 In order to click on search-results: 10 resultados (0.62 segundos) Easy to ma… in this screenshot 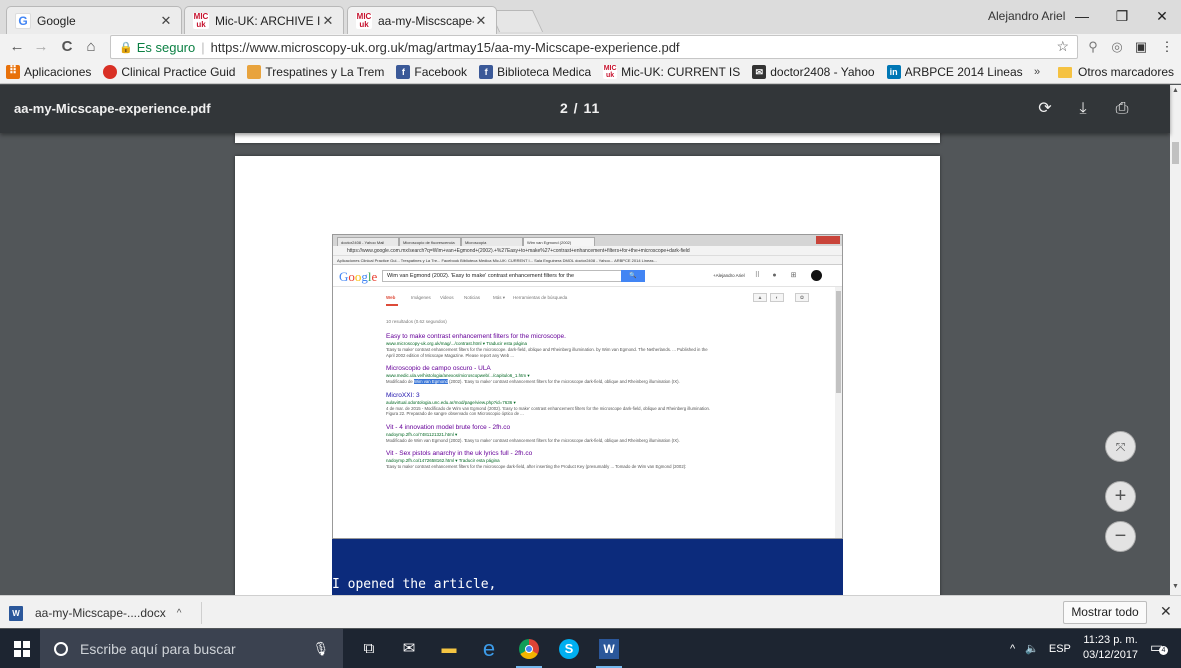, I will do `click(551, 398)`.